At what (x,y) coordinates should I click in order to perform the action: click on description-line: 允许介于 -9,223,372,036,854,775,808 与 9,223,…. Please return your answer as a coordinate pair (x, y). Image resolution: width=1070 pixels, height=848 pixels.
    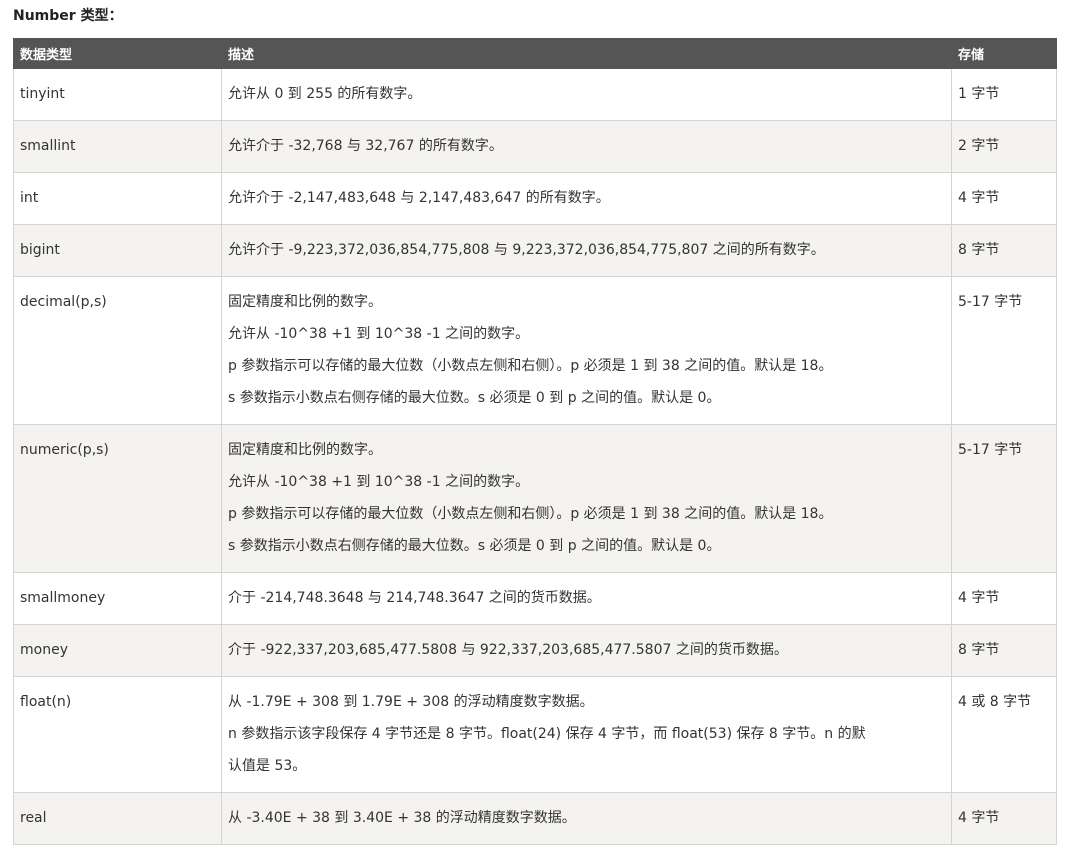
    Looking at the image, I should click on (526, 250).